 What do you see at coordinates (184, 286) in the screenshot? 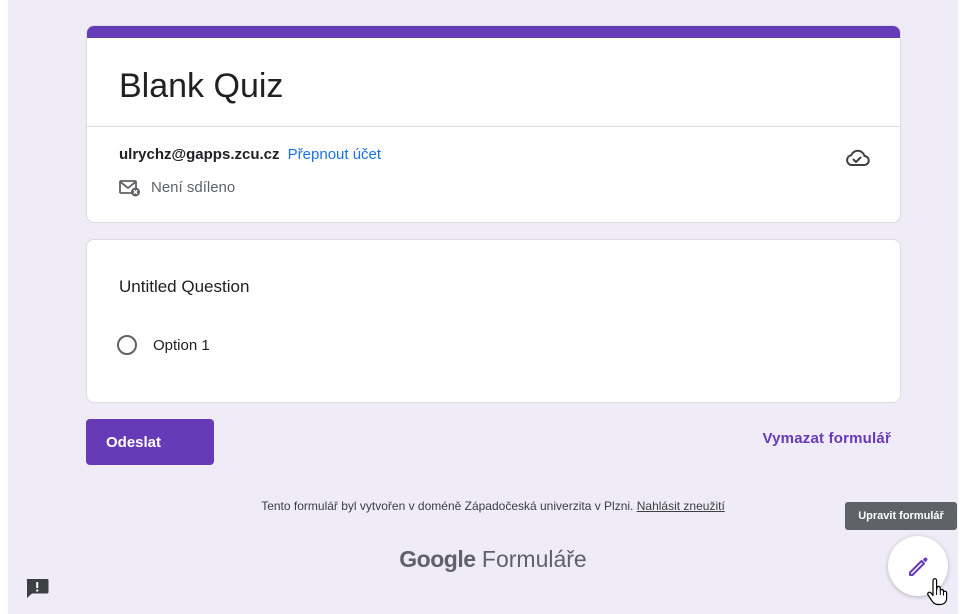
I see `question-title: Untitled Question` at bounding box center [184, 286].